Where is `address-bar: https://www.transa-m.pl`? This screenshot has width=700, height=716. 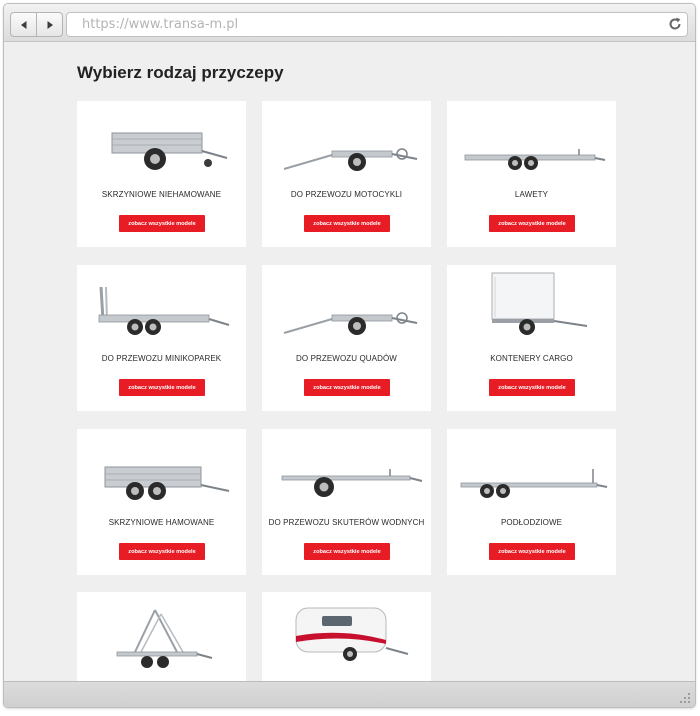
address-bar: https://www.transa-m.pl is located at coordinates (377, 24).